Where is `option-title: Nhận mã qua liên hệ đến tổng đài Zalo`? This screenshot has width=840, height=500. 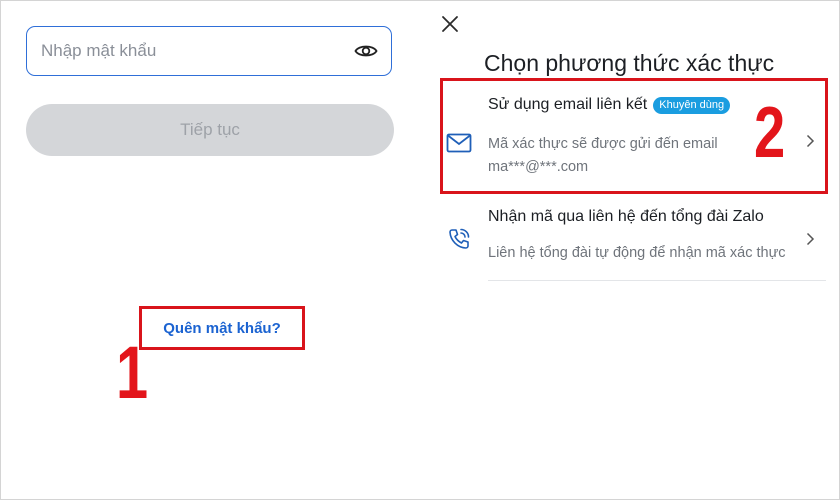 option-title: Nhận mã qua liên hệ đến tổng đài Zalo is located at coordinates (626, 217).